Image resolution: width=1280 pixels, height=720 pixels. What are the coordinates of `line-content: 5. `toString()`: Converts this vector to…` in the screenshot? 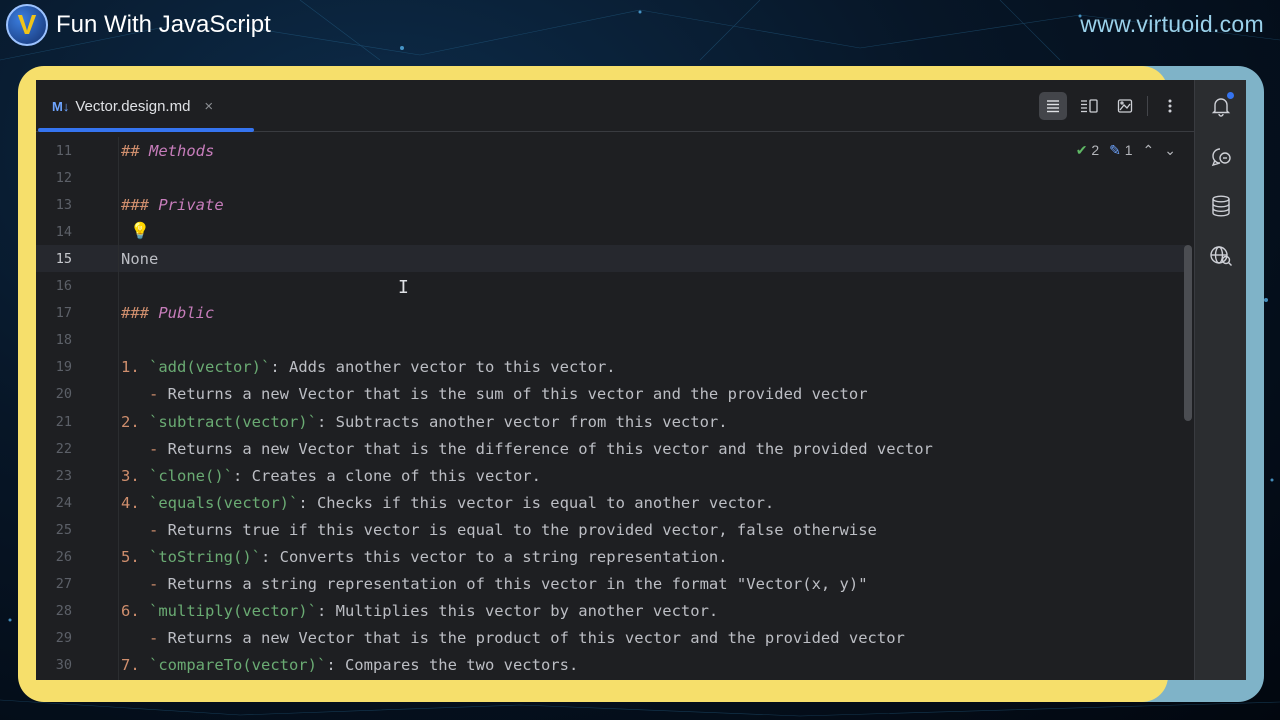 It's located at (424, 557).